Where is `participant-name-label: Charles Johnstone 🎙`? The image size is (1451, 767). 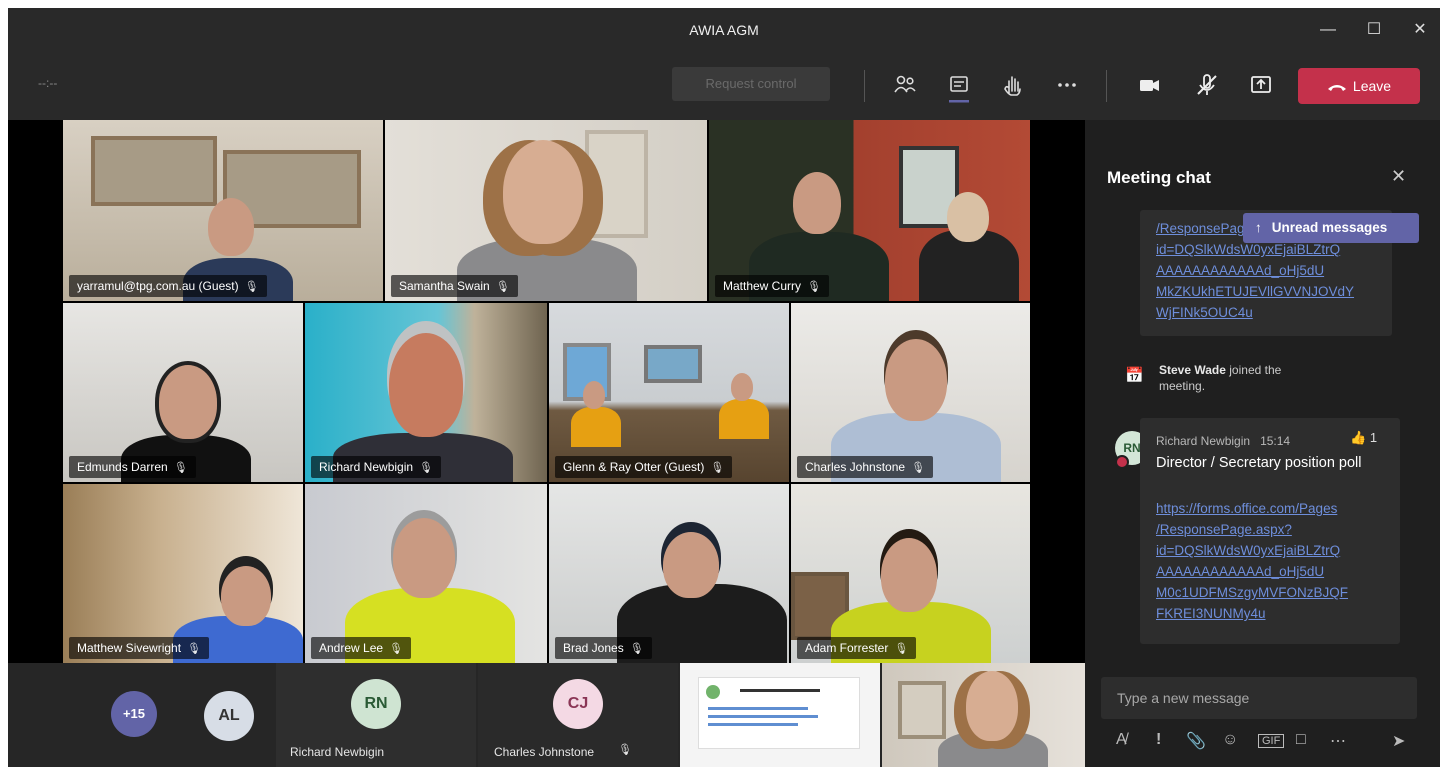 participant-name-label: Charles Johnstone 🎙 is located at coordinates (865, 467).